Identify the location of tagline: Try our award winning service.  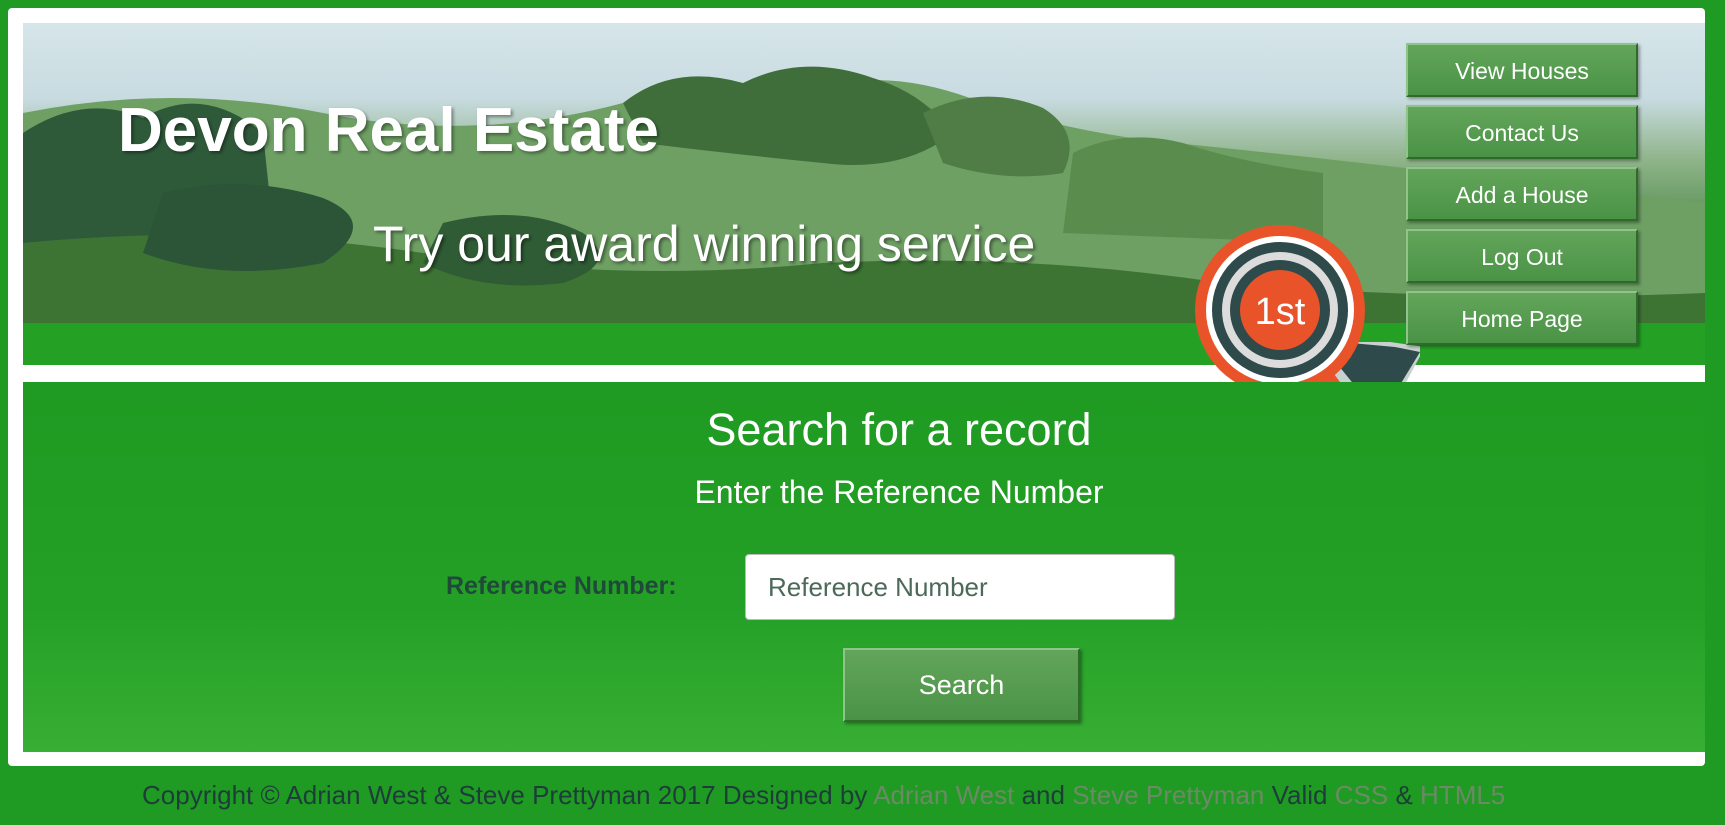
(704, 244).